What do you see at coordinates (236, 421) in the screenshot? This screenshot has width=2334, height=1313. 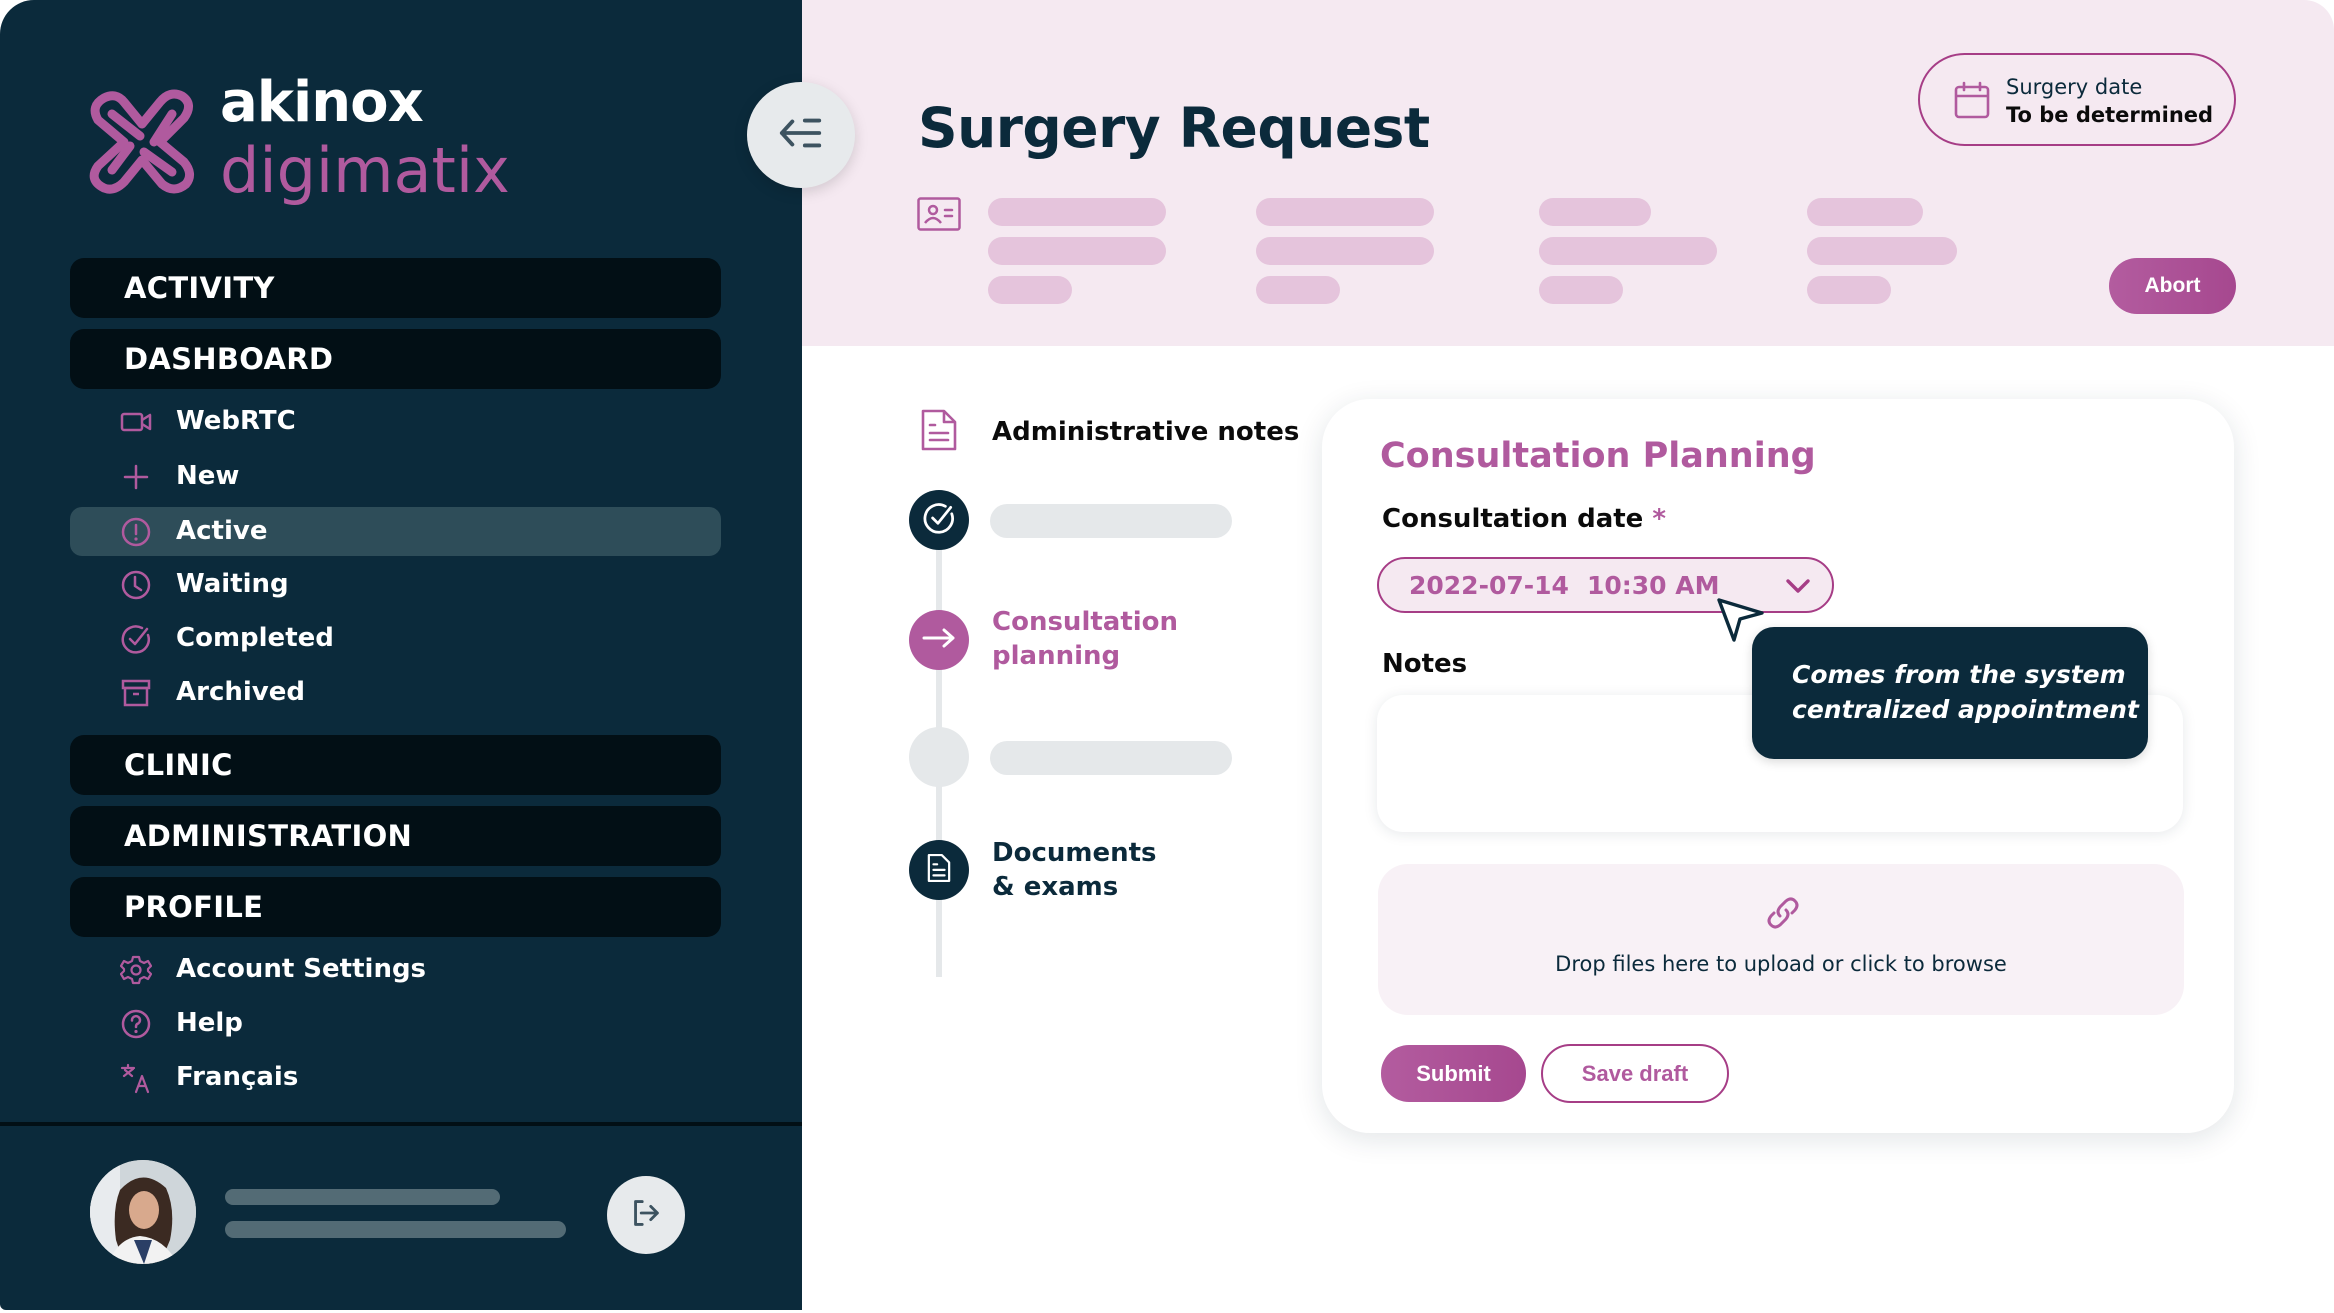 I see `sidebar-item-label: WebRTC` at bounding box center [236, 421].